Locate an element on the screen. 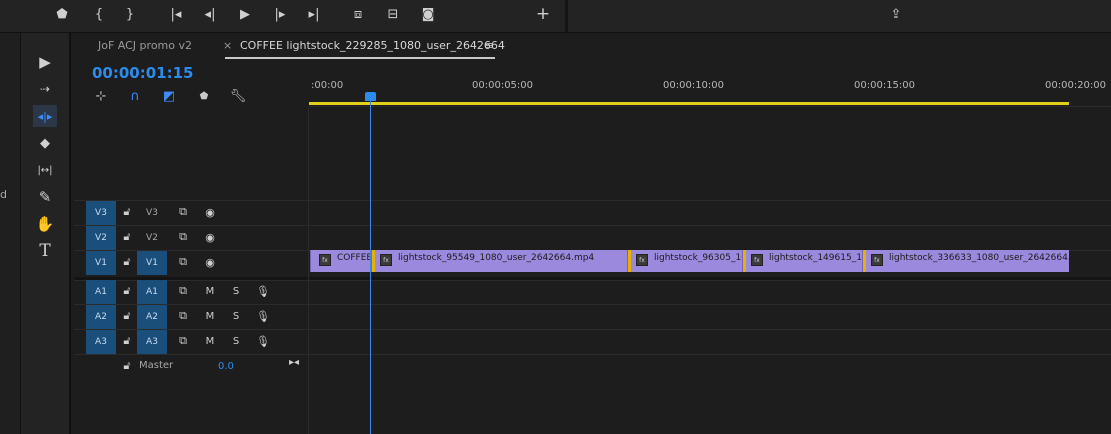 The height and width of the screenshot is (434, 1111). linked-selection-icon: ◩ is located at coordinates (169, 96).